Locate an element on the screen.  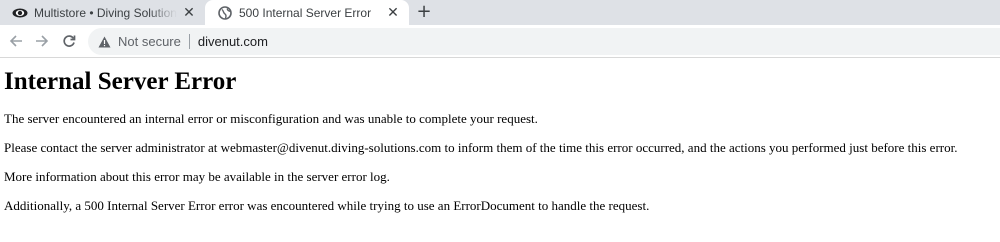
url-text: divenut.com is located at coordinates (233, 41).